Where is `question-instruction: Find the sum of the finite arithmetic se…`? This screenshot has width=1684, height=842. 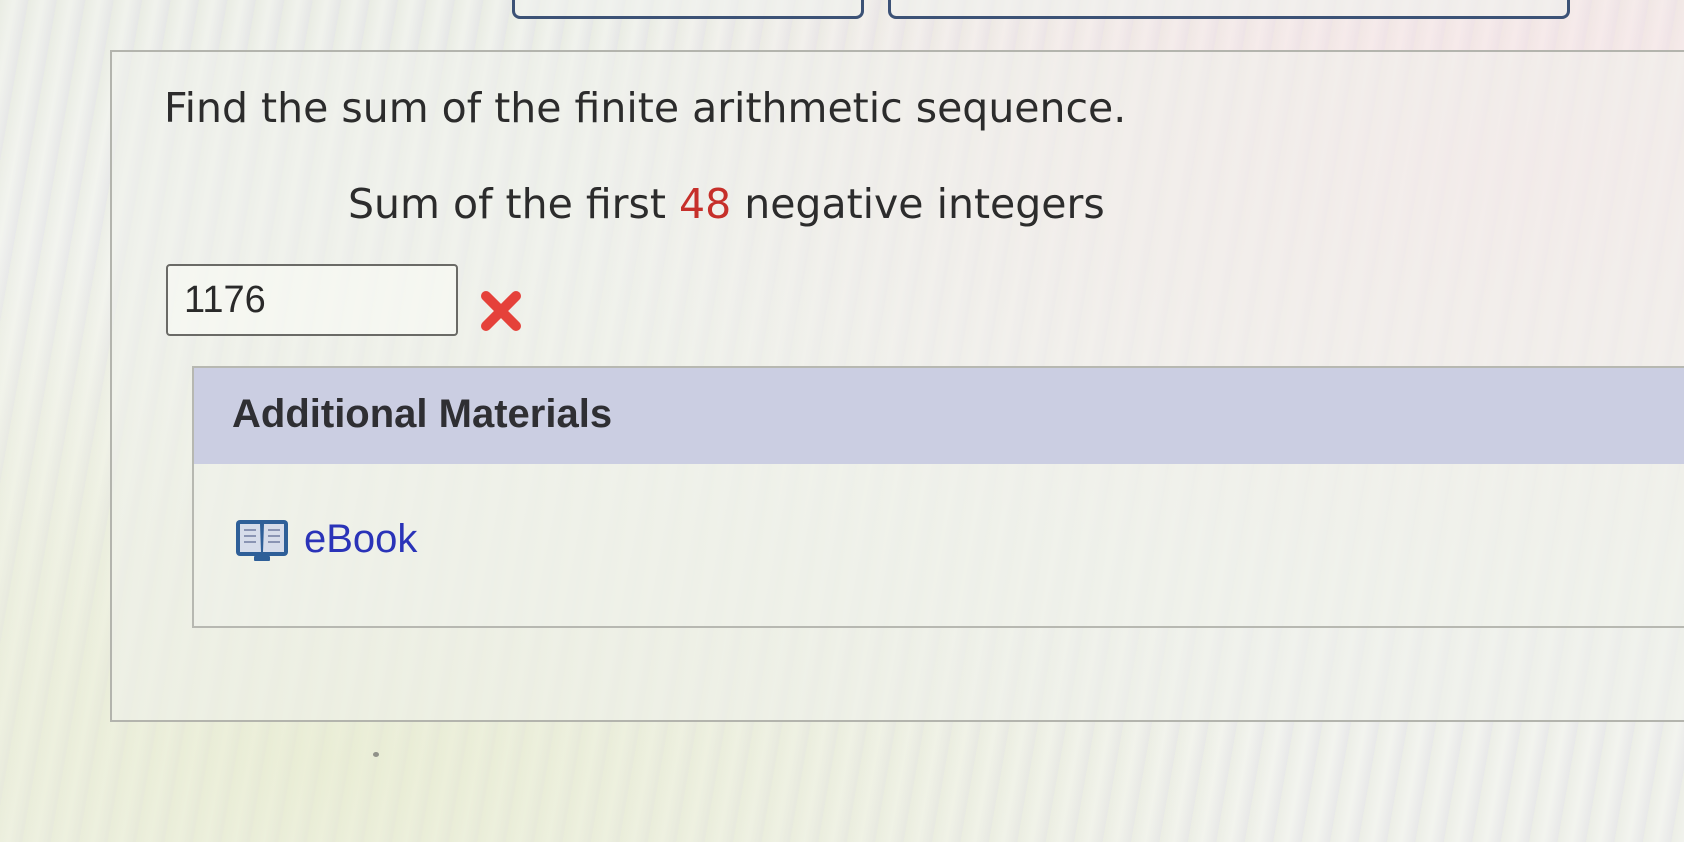 question-instruction: Find the sum of the finite arithmetic se… is located at coordinates (645, 108).